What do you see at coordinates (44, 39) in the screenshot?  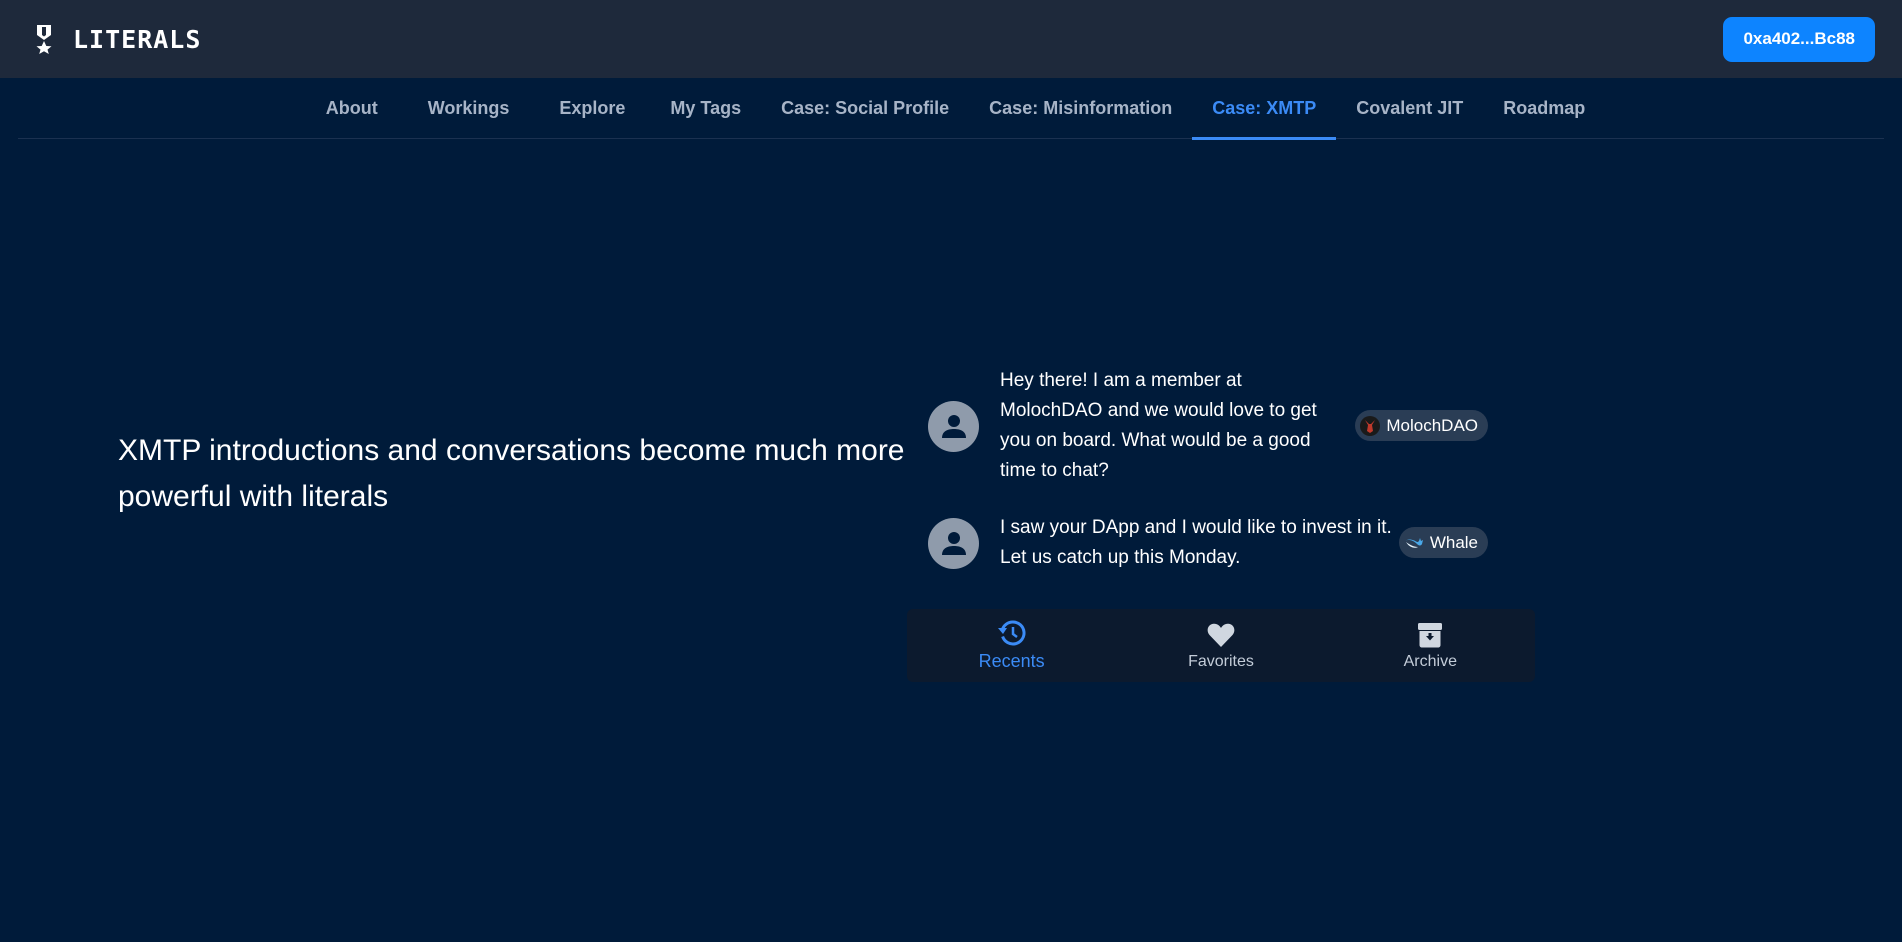 I see `medal-icon` at bounding box center [44, 39].